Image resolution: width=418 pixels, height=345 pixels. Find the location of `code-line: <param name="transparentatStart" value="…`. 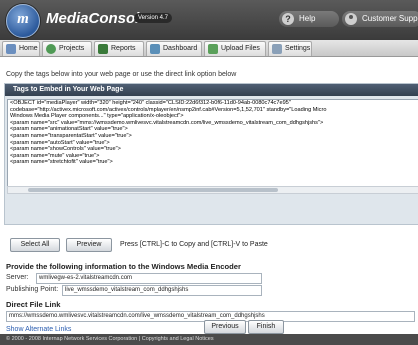

code-line: <param name="transparentatStart" value="… is located at coordinates (71, 135).